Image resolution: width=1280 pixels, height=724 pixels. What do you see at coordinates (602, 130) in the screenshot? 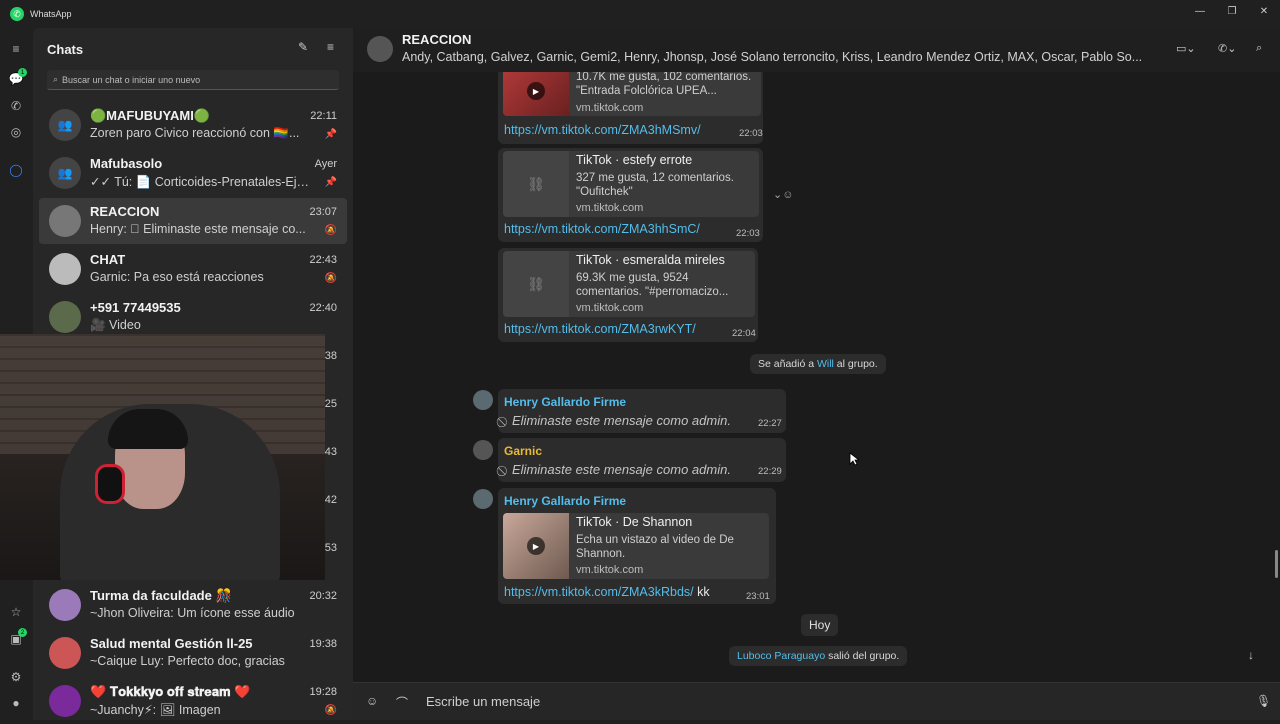
I see `message-link: https://vm.tiktok.com/ZMA3hMSmv/` at bounding box center [602, 130].